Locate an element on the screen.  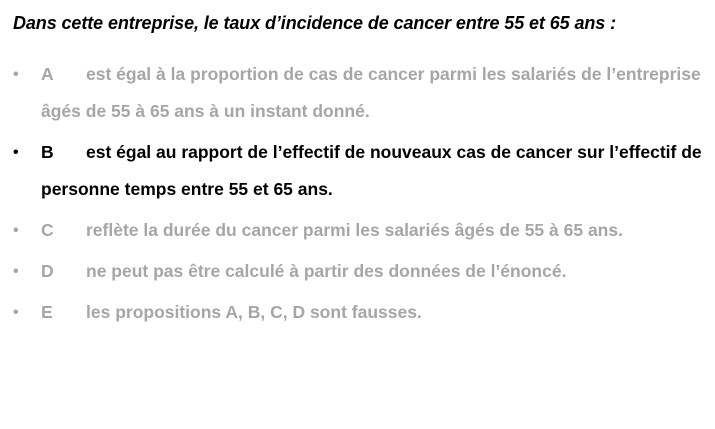
option-letter: B is located at coordinates (47, 152).